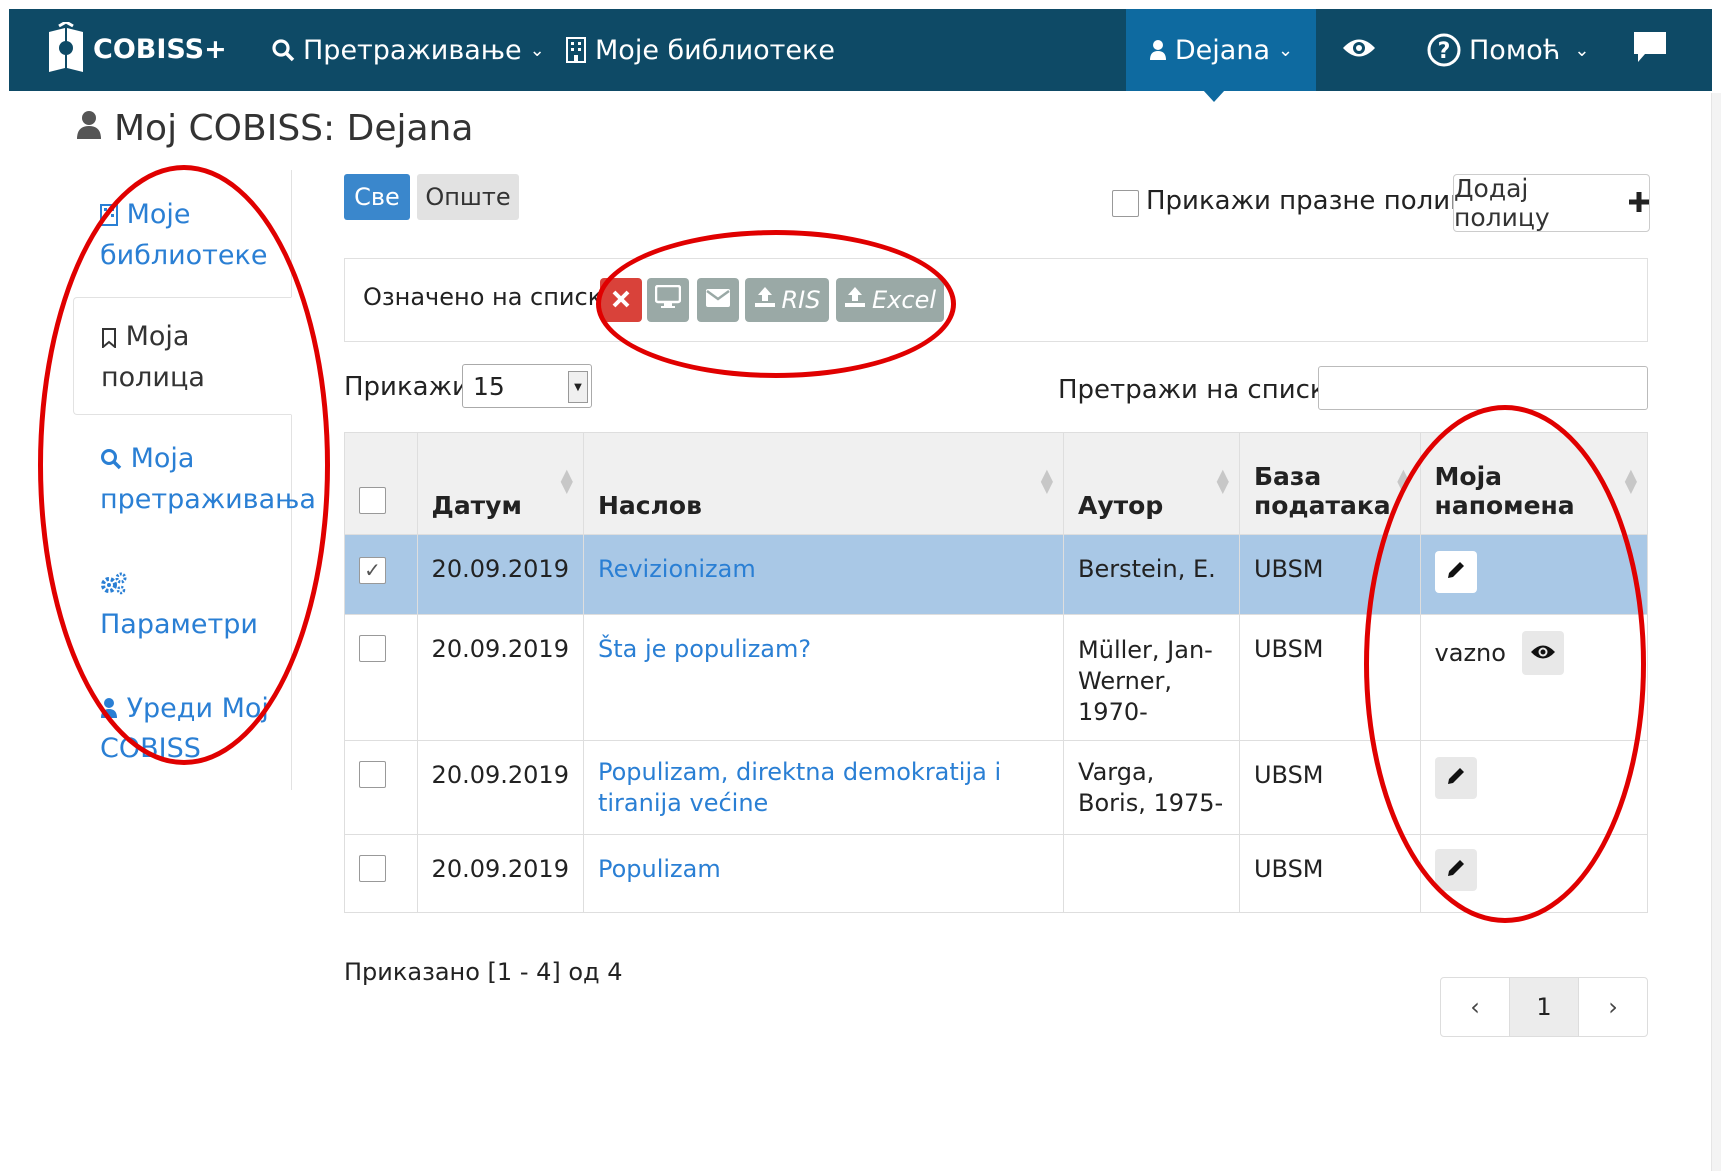  I want to click on plus-icon, so click(1639, 203).